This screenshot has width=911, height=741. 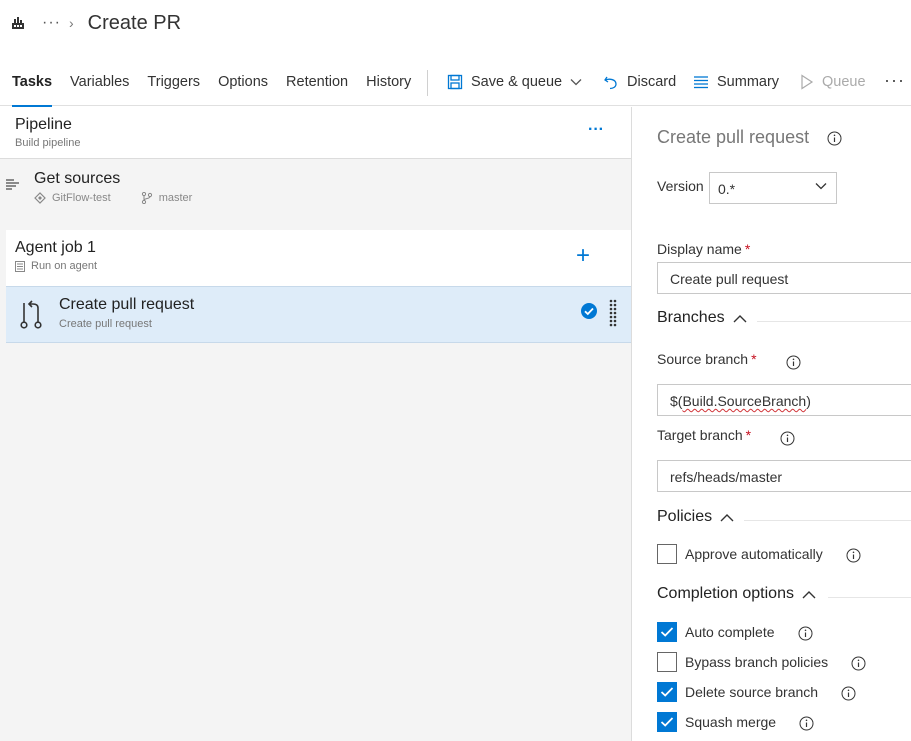 I want to click on policies-section-title: Policies, so click(x=685, y=516).